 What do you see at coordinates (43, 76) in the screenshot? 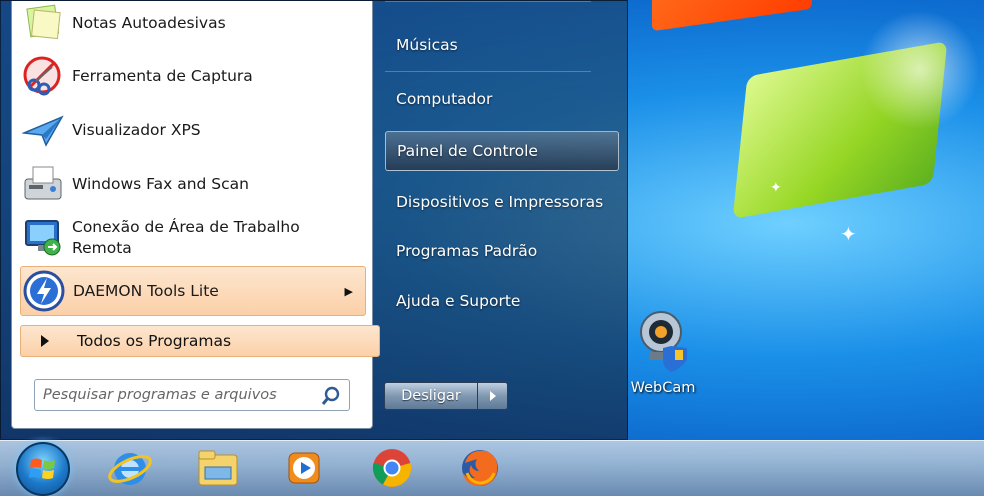
I see `snipping-tool-icon` at bounding box center [43, 76].